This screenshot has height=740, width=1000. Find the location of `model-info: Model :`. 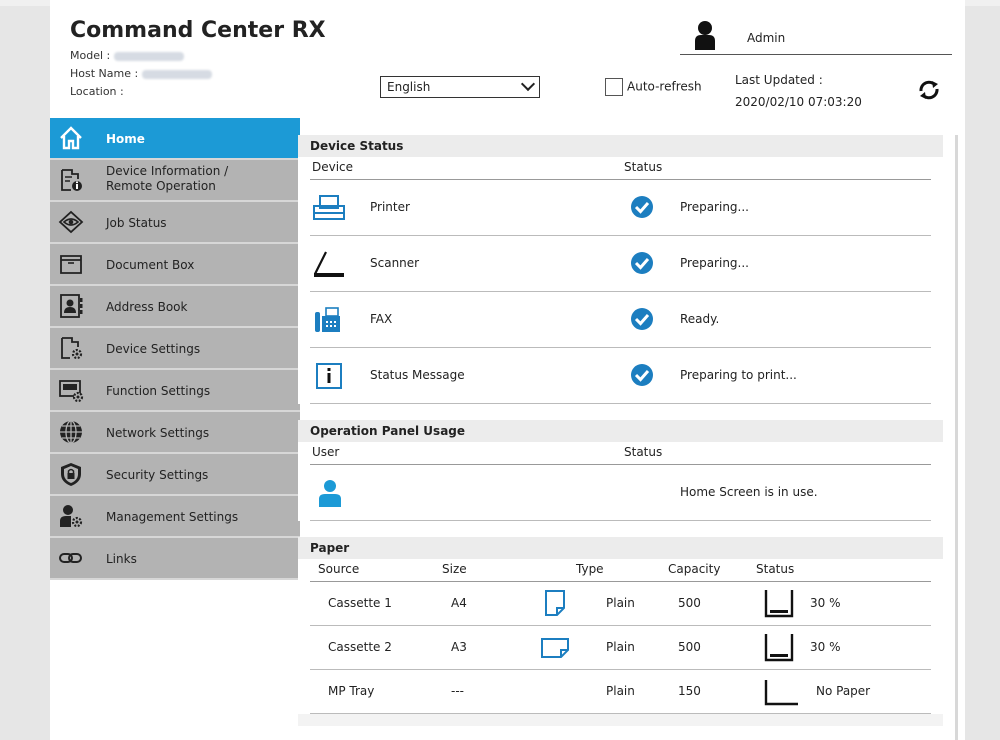

model-info: Model : is located at coordinates (127, 55).